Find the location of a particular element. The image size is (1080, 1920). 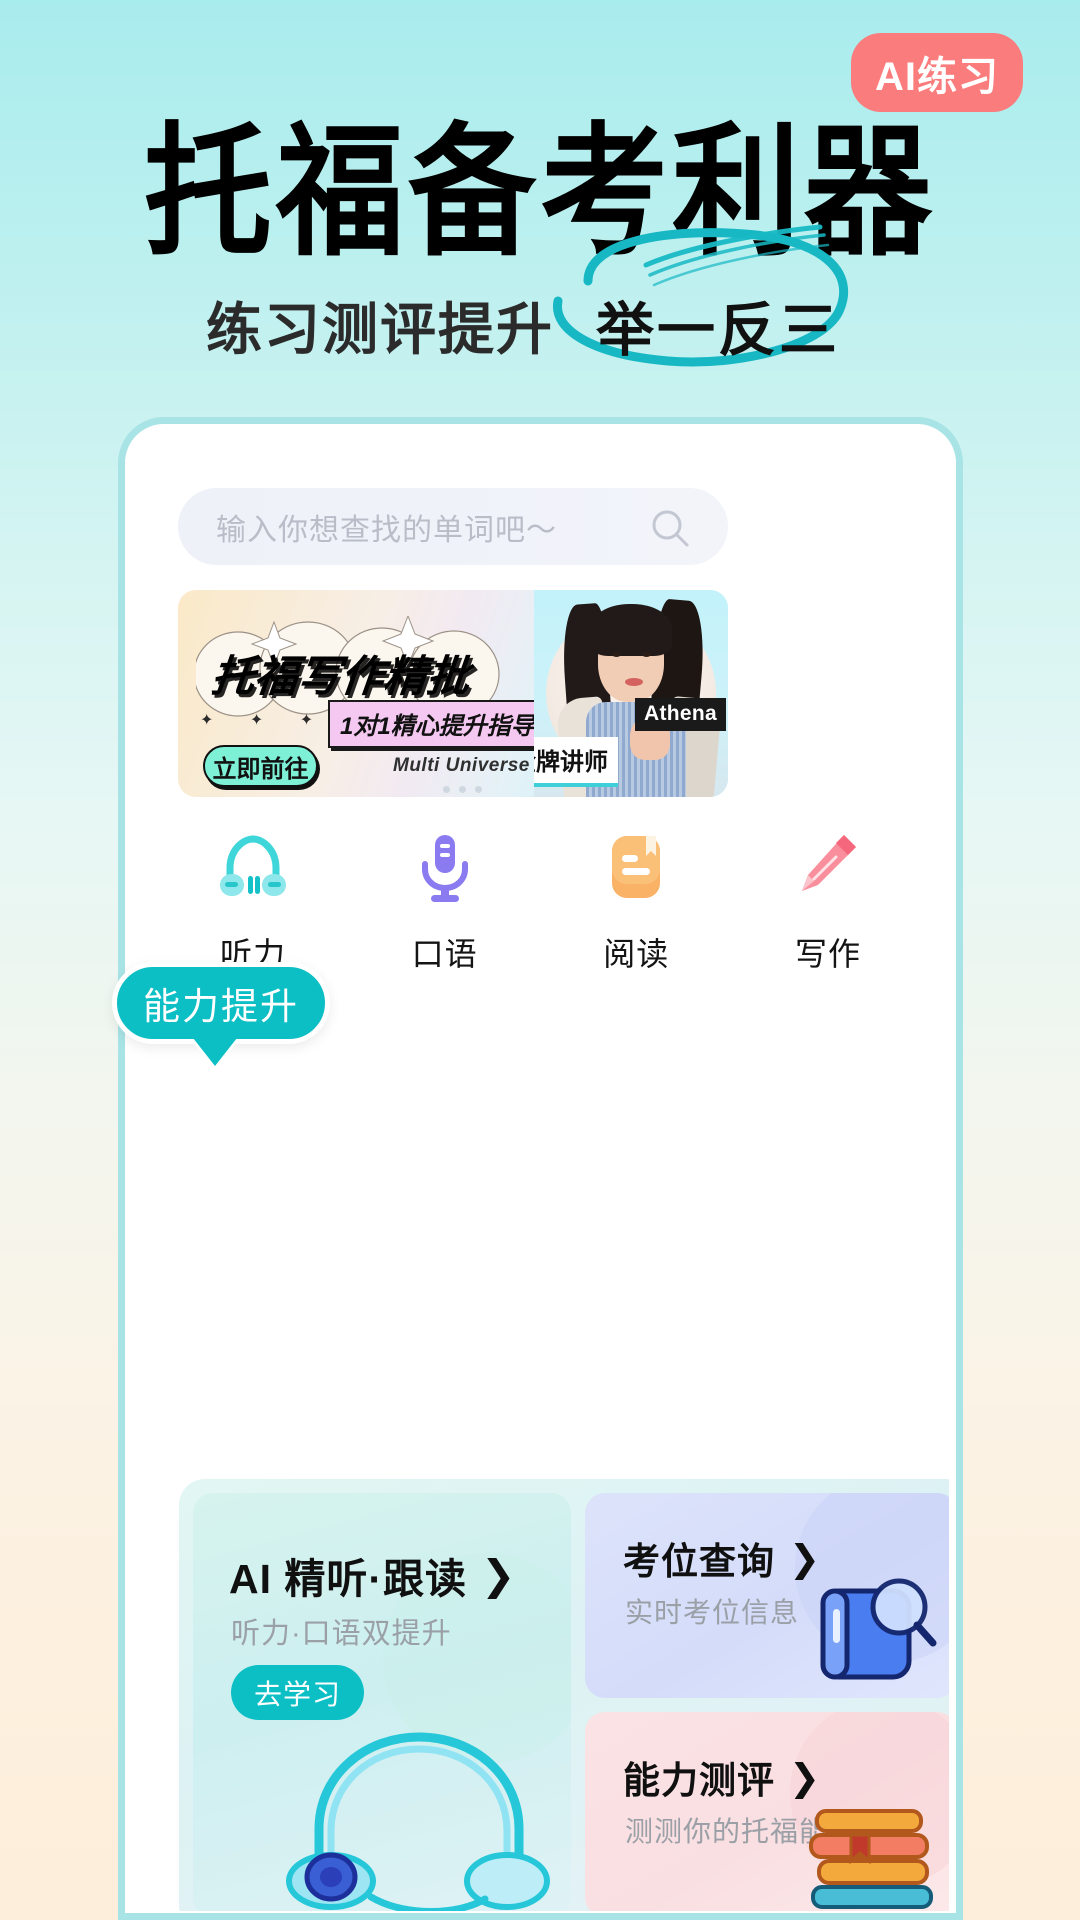

search-icon is located at coordinates (670, 528).